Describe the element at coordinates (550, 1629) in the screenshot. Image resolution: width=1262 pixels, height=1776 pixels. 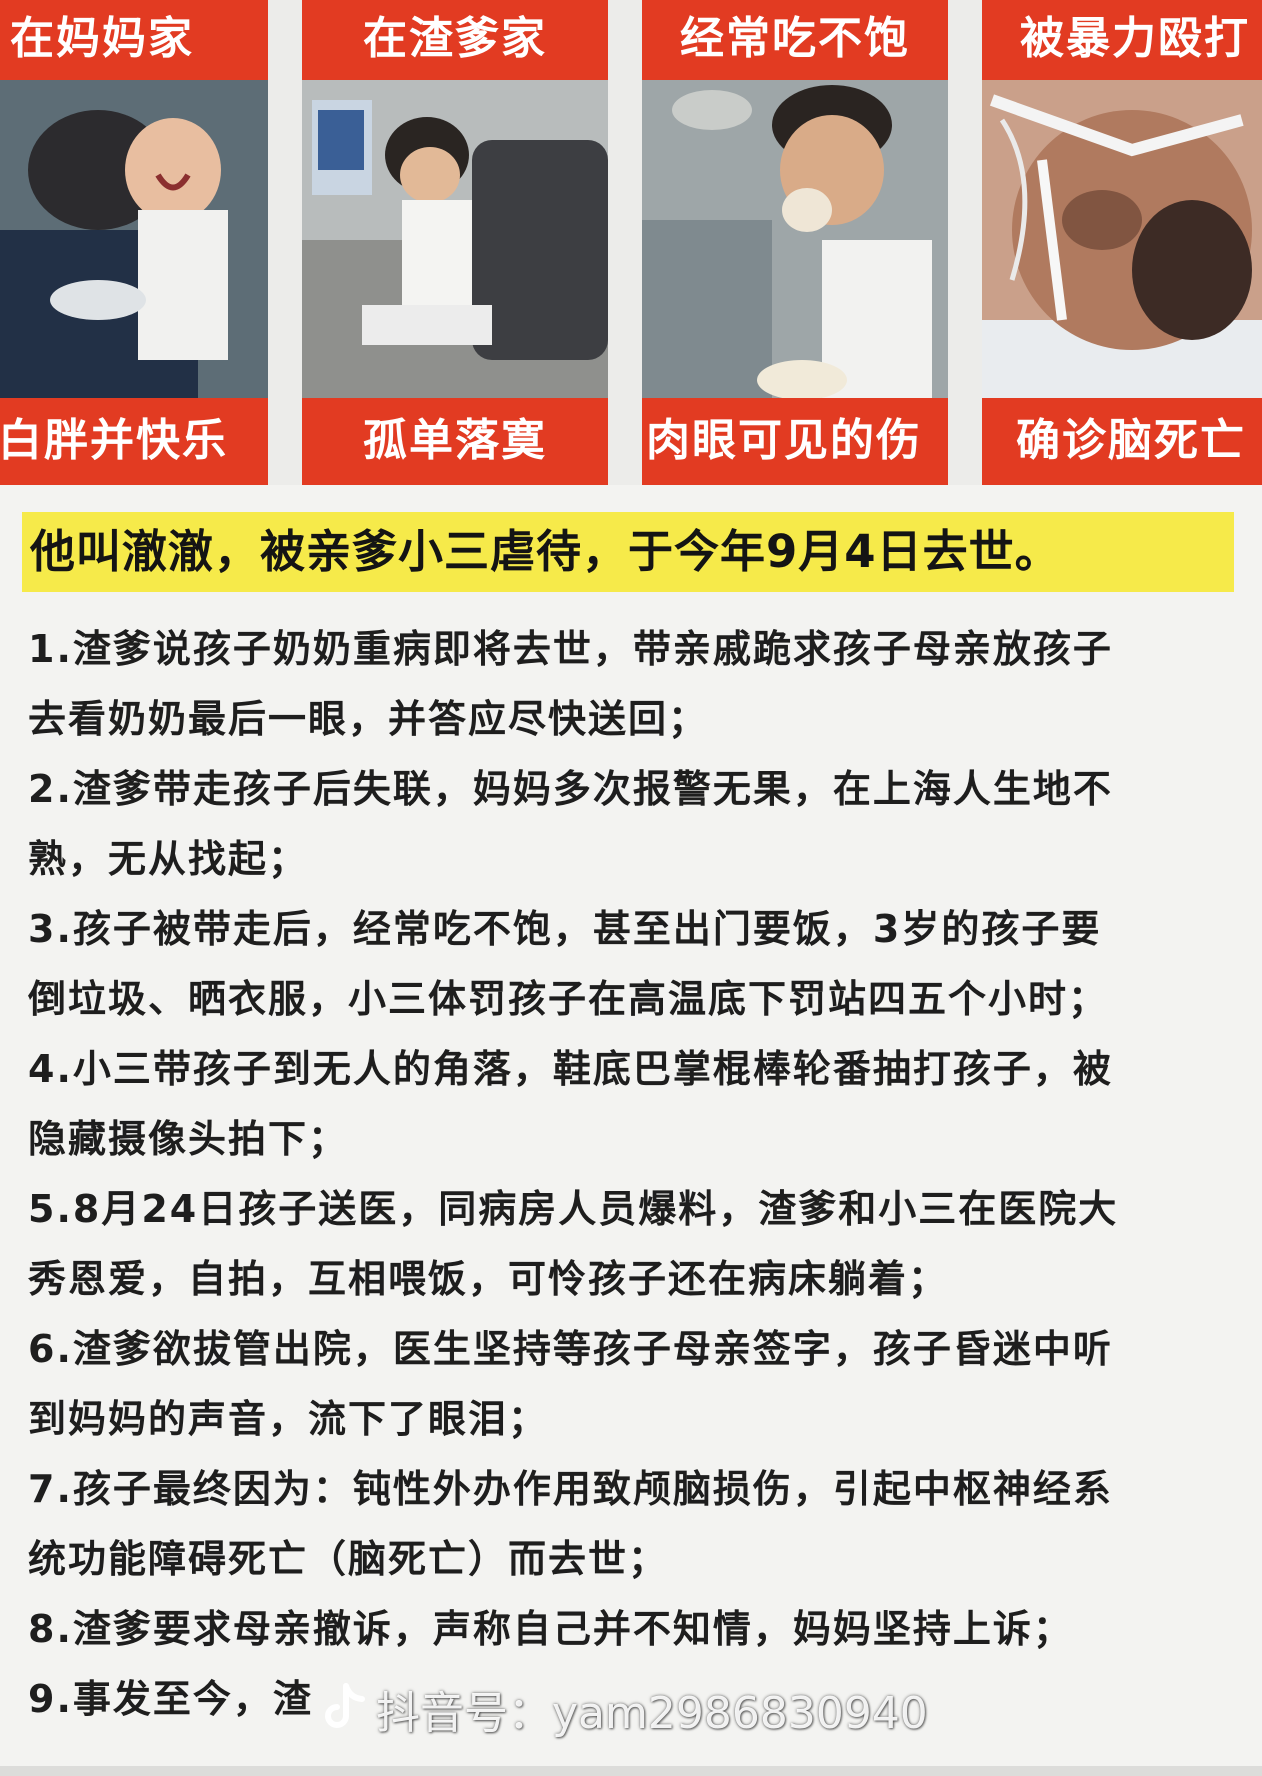
I see `list-item: 8.渣爹要求母亲撤诉，声称自己并不知情，妈妈坚持上诉；` at that location.